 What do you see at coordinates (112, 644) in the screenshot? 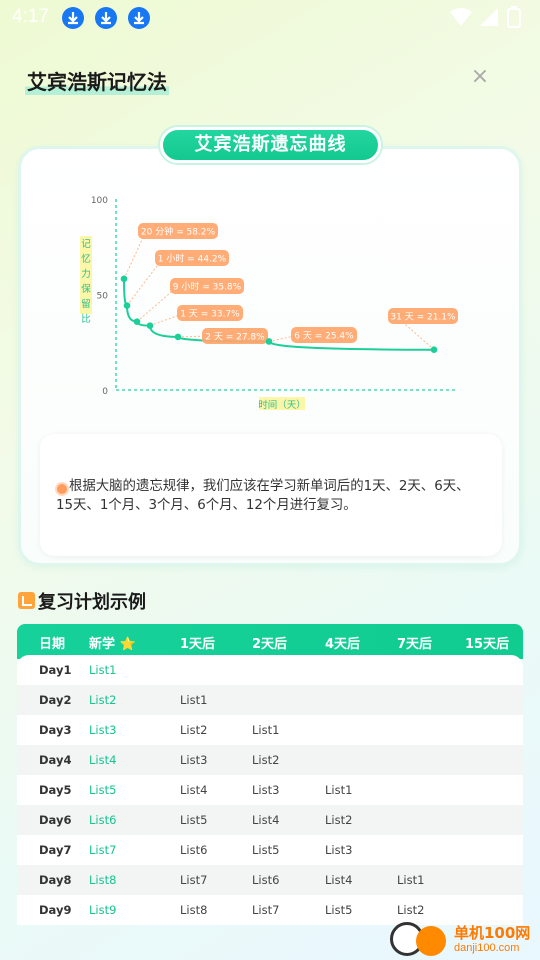
I see `column-header: 新学 ⭐` at bounding box center [112, 644].